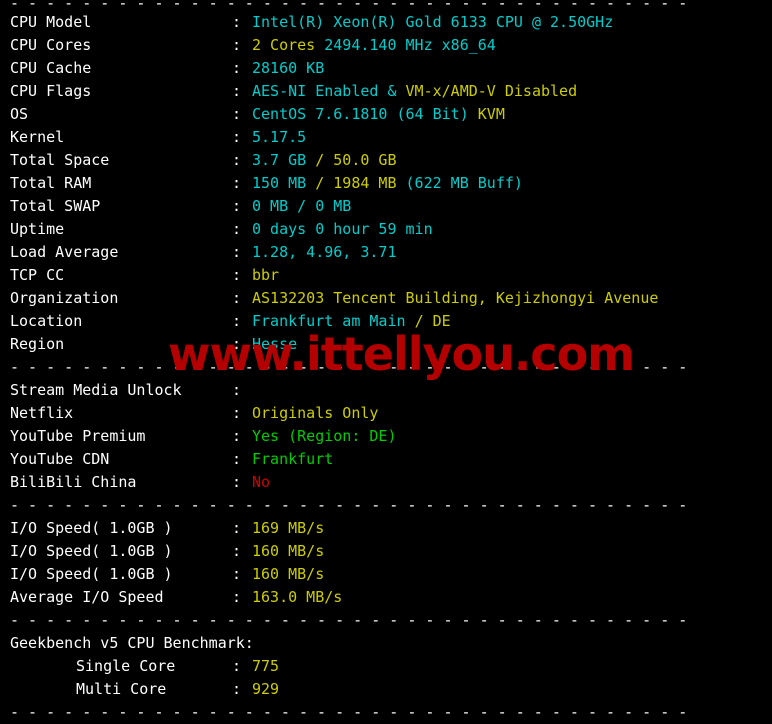  Describe the element at coordinates (386, 275) in the screenshot. I see `info-row: TCP CC: bbr` at that location.